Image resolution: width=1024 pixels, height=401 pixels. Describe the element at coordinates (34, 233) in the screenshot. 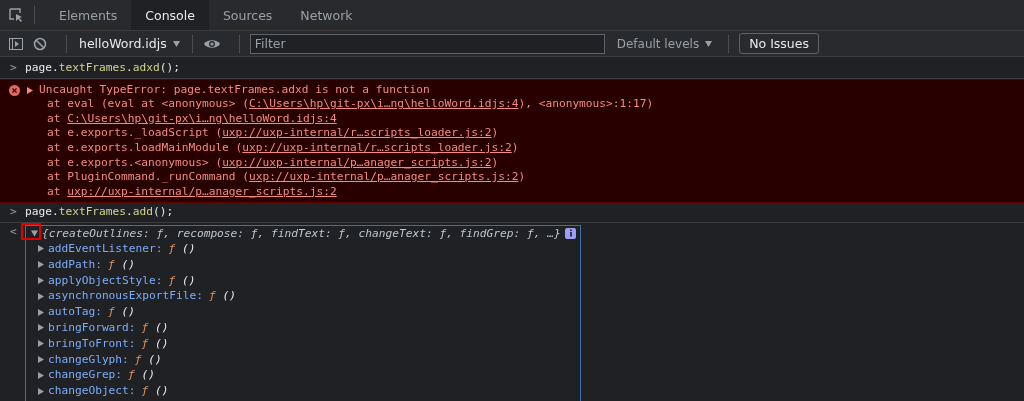

I see `collapse-triangle-icon` at that location.